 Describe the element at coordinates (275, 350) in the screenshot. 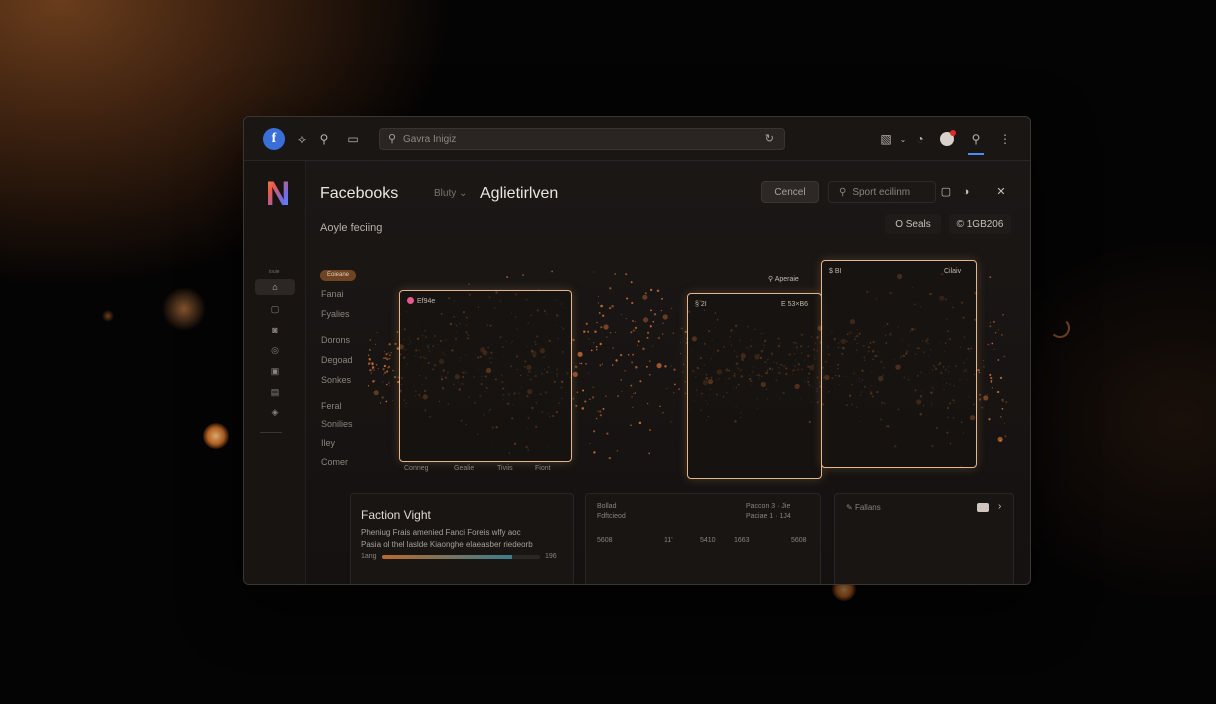

I see `sidebar-globe-icon: ◎` at that location.